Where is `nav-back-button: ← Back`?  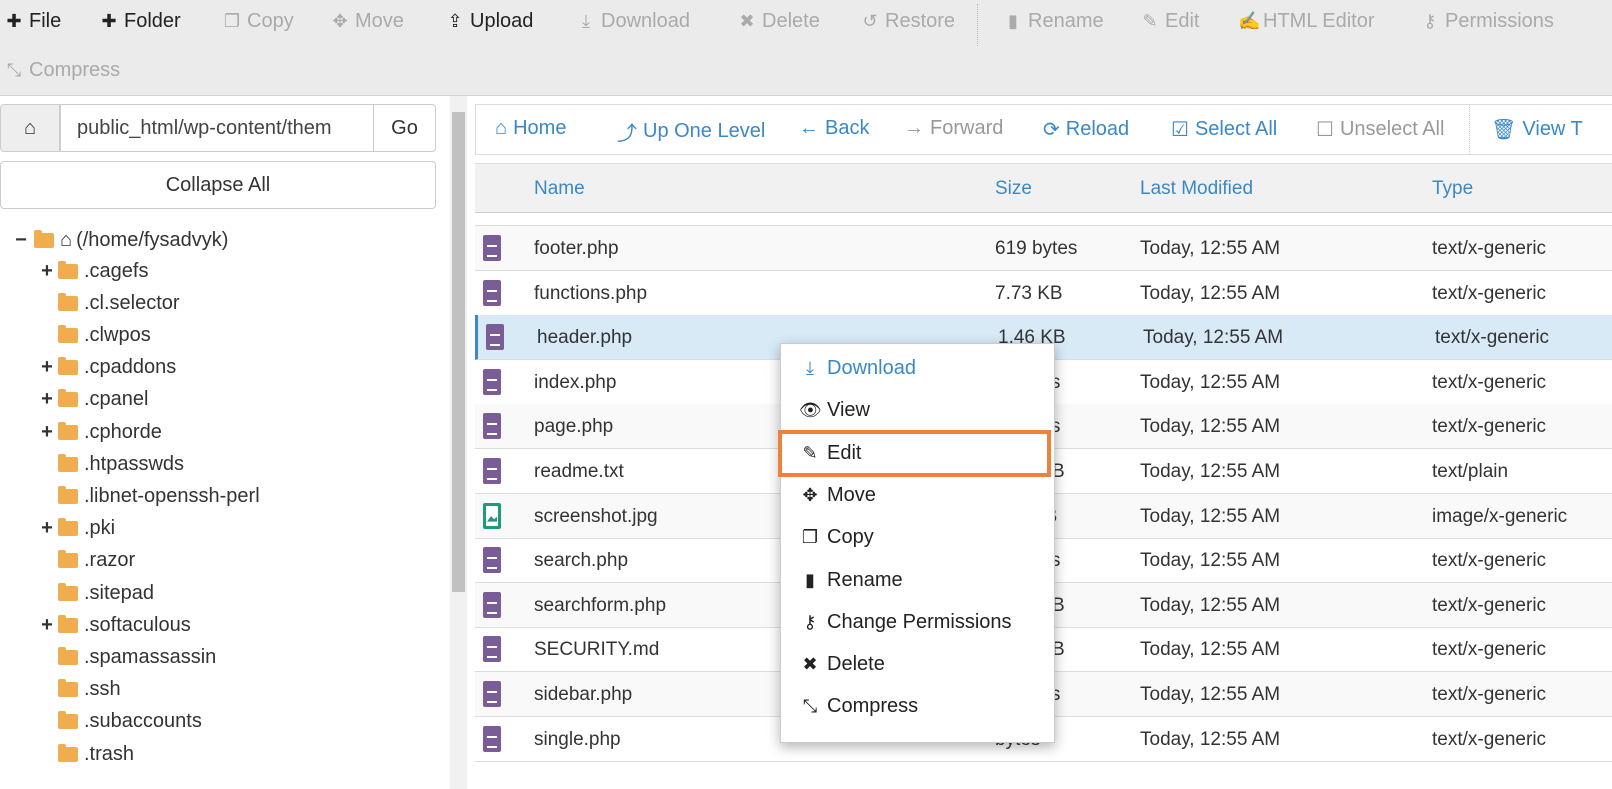
nav-back-button: ← Back is located at coordinates (834, 128).